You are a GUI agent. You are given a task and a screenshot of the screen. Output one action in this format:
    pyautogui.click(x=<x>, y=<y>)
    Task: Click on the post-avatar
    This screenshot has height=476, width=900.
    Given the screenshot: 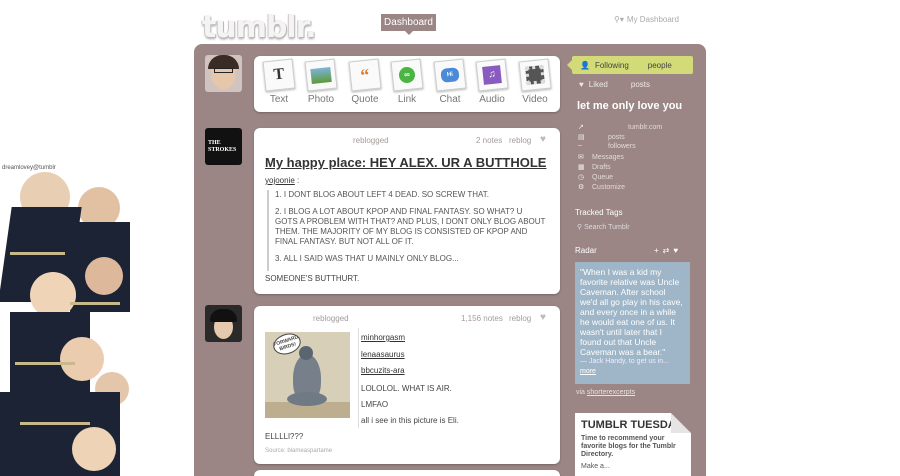 What is the action you would take?
    pyautogui.click(x=223, y=323)
    